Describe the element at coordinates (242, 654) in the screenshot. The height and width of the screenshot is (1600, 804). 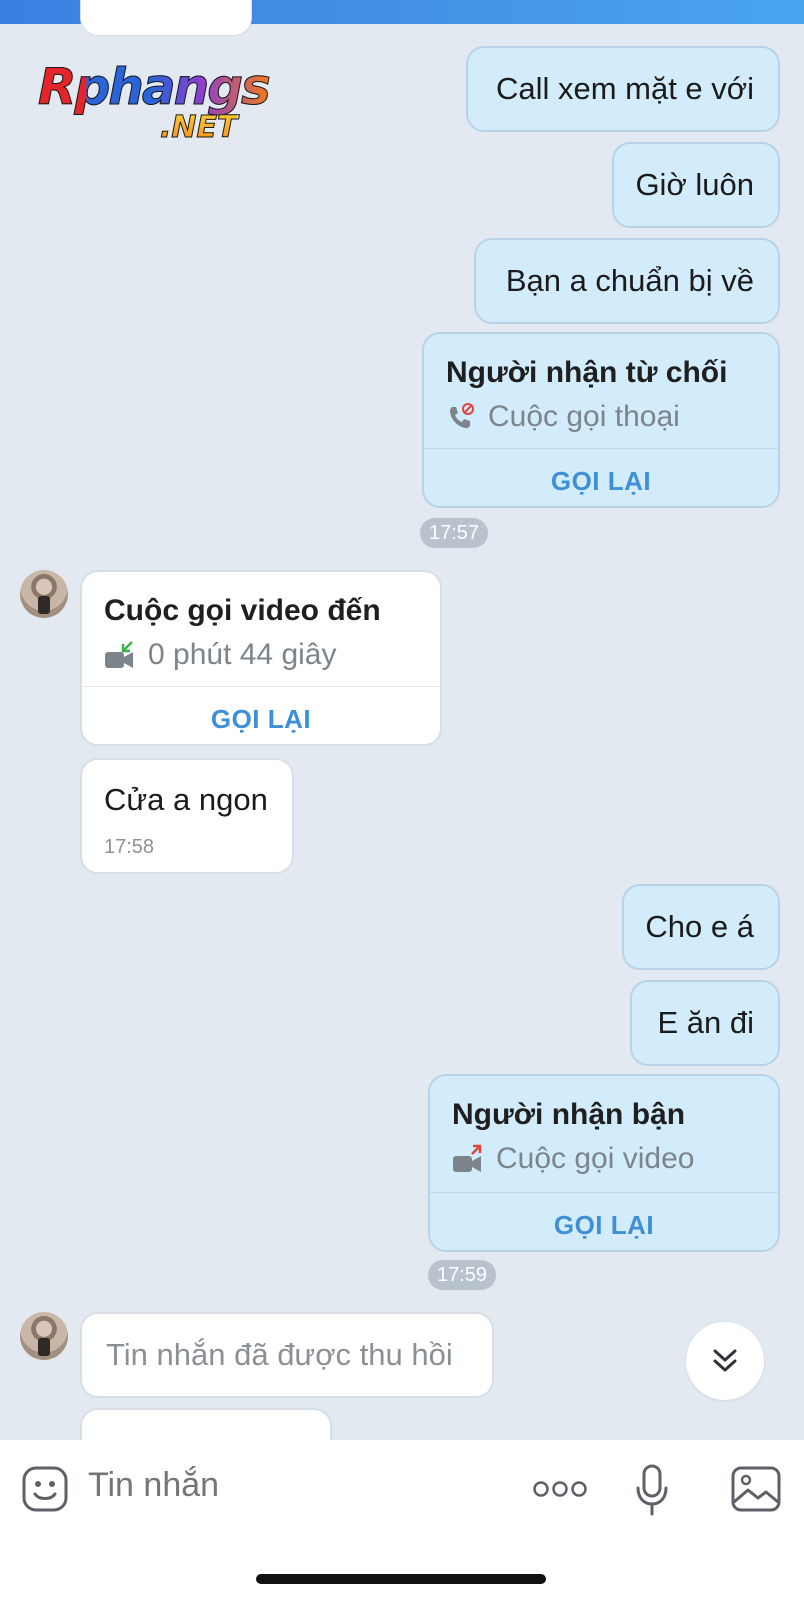
I see `call-duration-text: 0 phút 44 giây` at that location.